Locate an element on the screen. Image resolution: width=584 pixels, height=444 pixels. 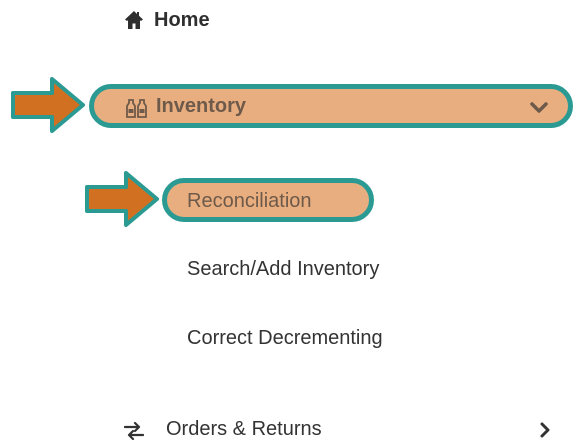
nav-item-orders-returns: Orders & Returns is located at coordinates (344, 431).